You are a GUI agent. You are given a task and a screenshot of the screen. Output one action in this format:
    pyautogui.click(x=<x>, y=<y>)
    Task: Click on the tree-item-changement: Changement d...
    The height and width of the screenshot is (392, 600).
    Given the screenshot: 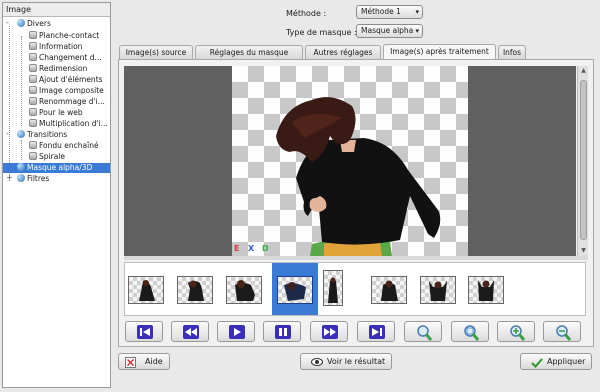 What is the action you would take?
    pyautogui.click(x=65, y=58)
    